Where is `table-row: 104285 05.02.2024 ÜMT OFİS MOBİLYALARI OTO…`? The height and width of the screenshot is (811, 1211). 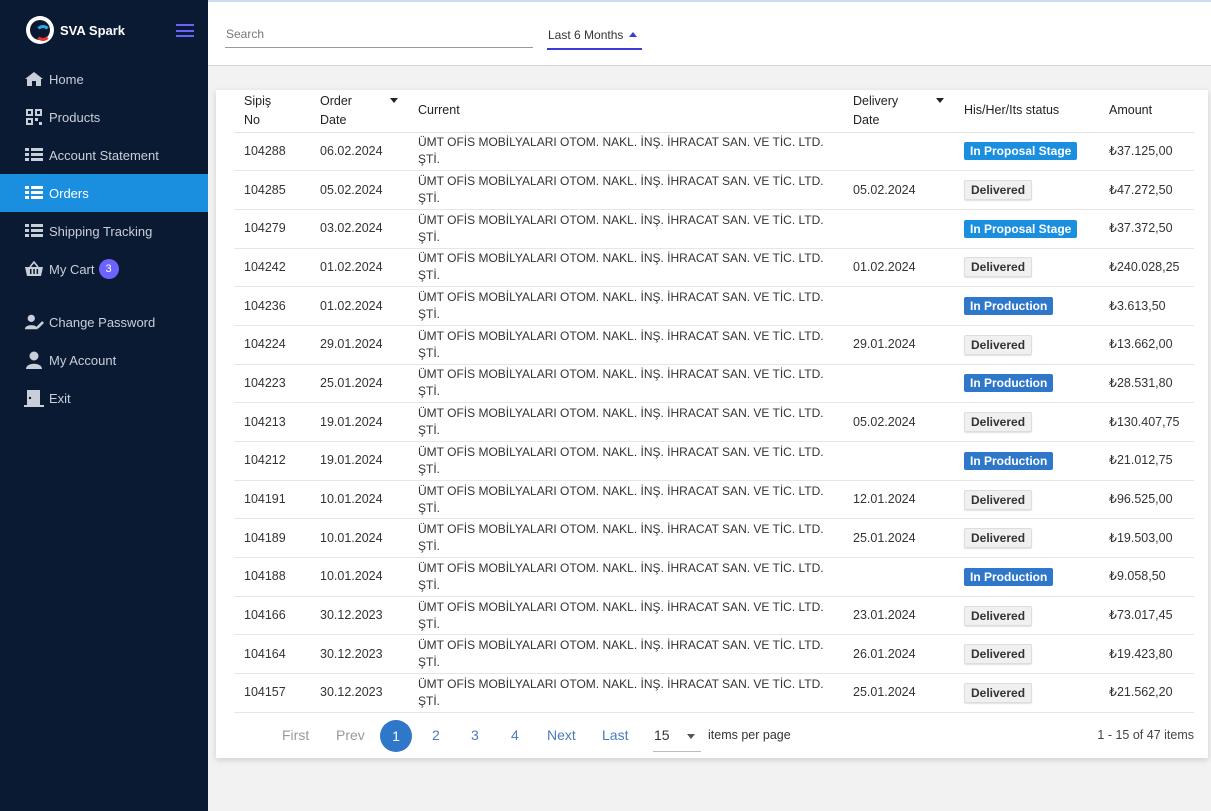 table-row: 104285 05.02.2024 ÜMT OFİS MOBİLYALARI OTO… is located at coordinates (714, 190).